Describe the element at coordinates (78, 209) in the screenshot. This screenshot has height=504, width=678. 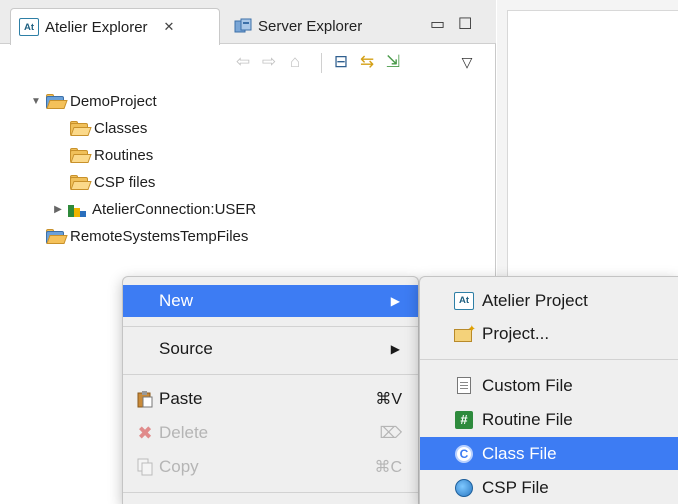
I see `server-connection-icon` at that location.